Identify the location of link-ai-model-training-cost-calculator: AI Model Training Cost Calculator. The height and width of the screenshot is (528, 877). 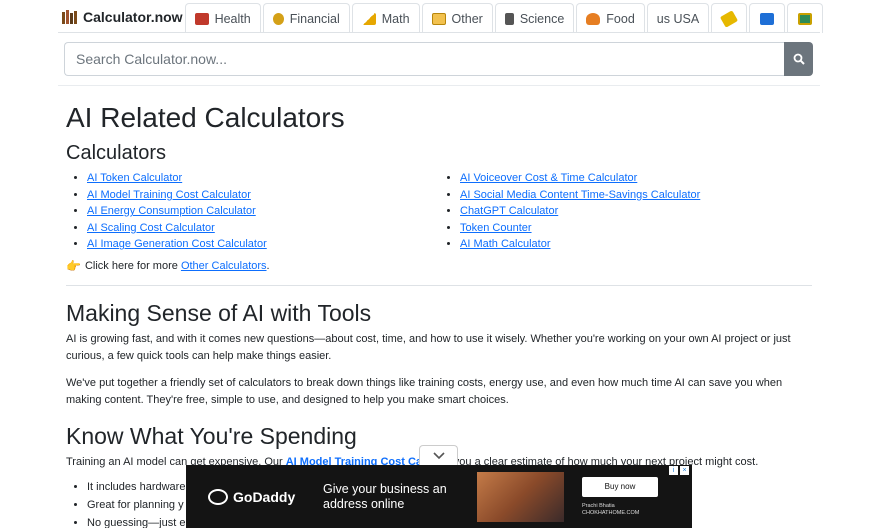
(169, 195).